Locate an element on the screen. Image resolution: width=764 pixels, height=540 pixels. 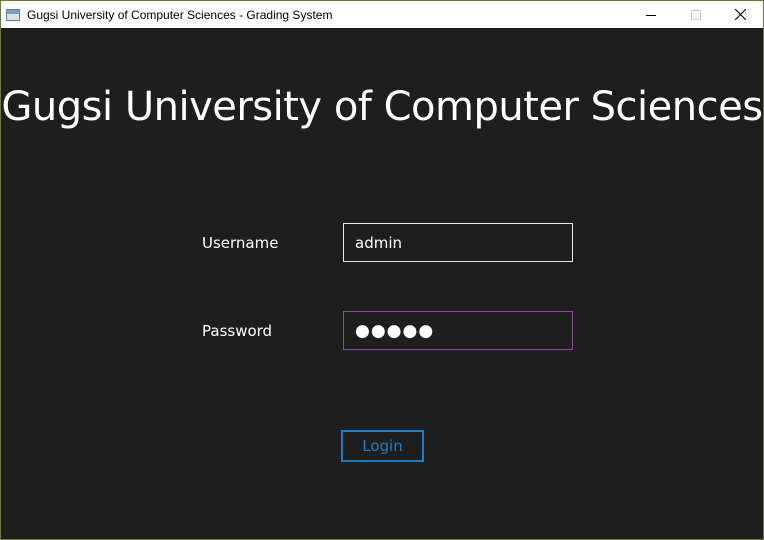
app-window-icon is located at coordinates (13, 14).